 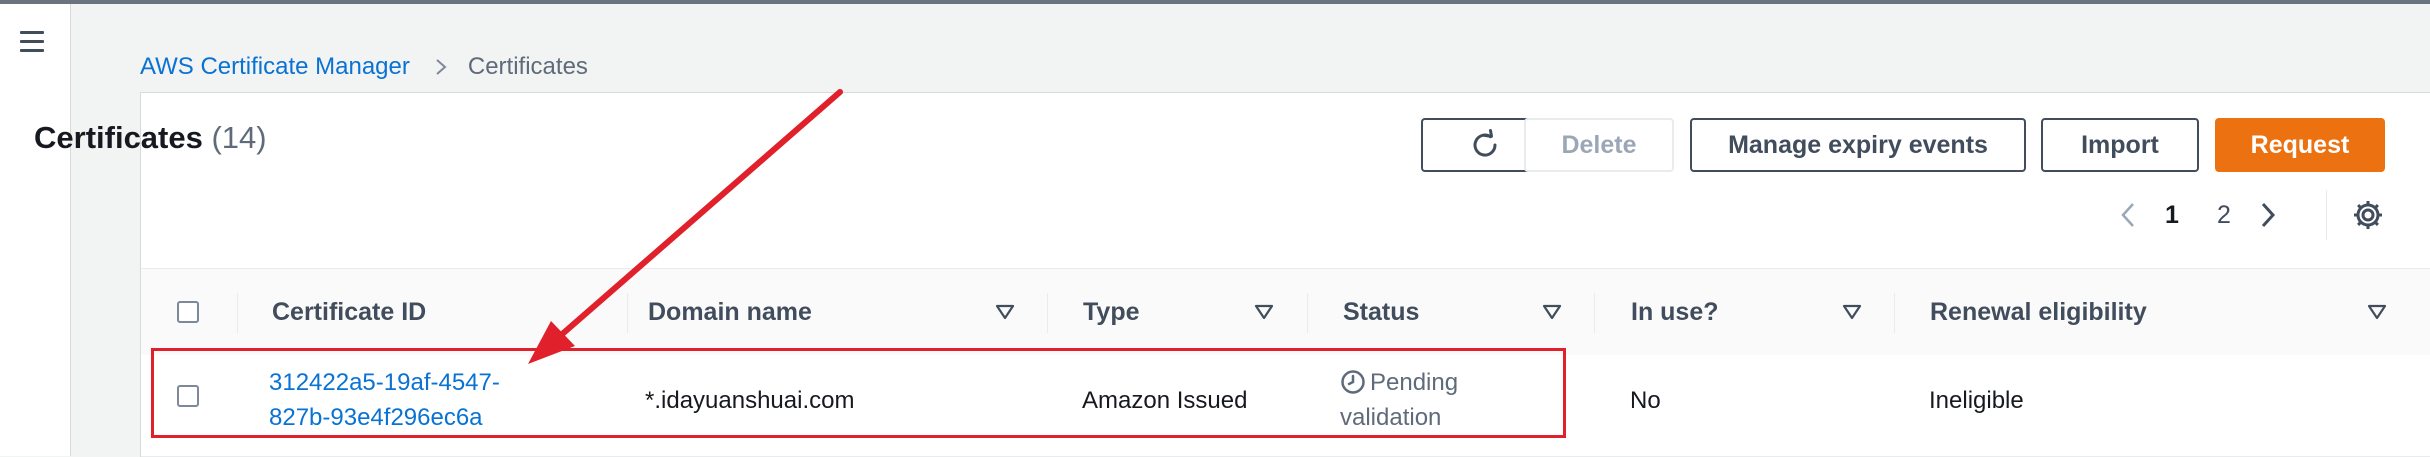 I want to click on column-header-in-use: In use?, so click(x=1675, y=312).